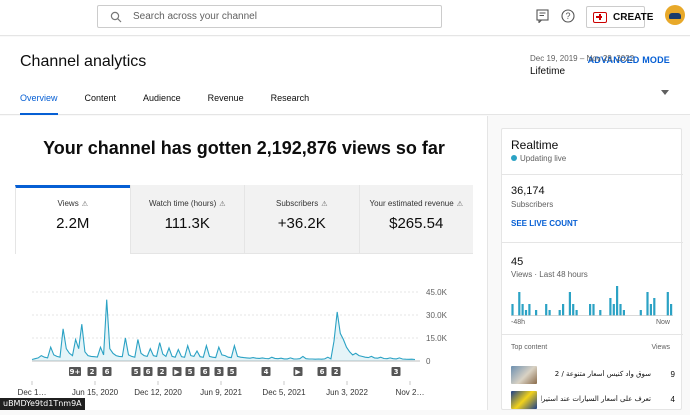 This screenshot has height=415, width=690. I want to click on create-label: CREATE, so click(633, 17).